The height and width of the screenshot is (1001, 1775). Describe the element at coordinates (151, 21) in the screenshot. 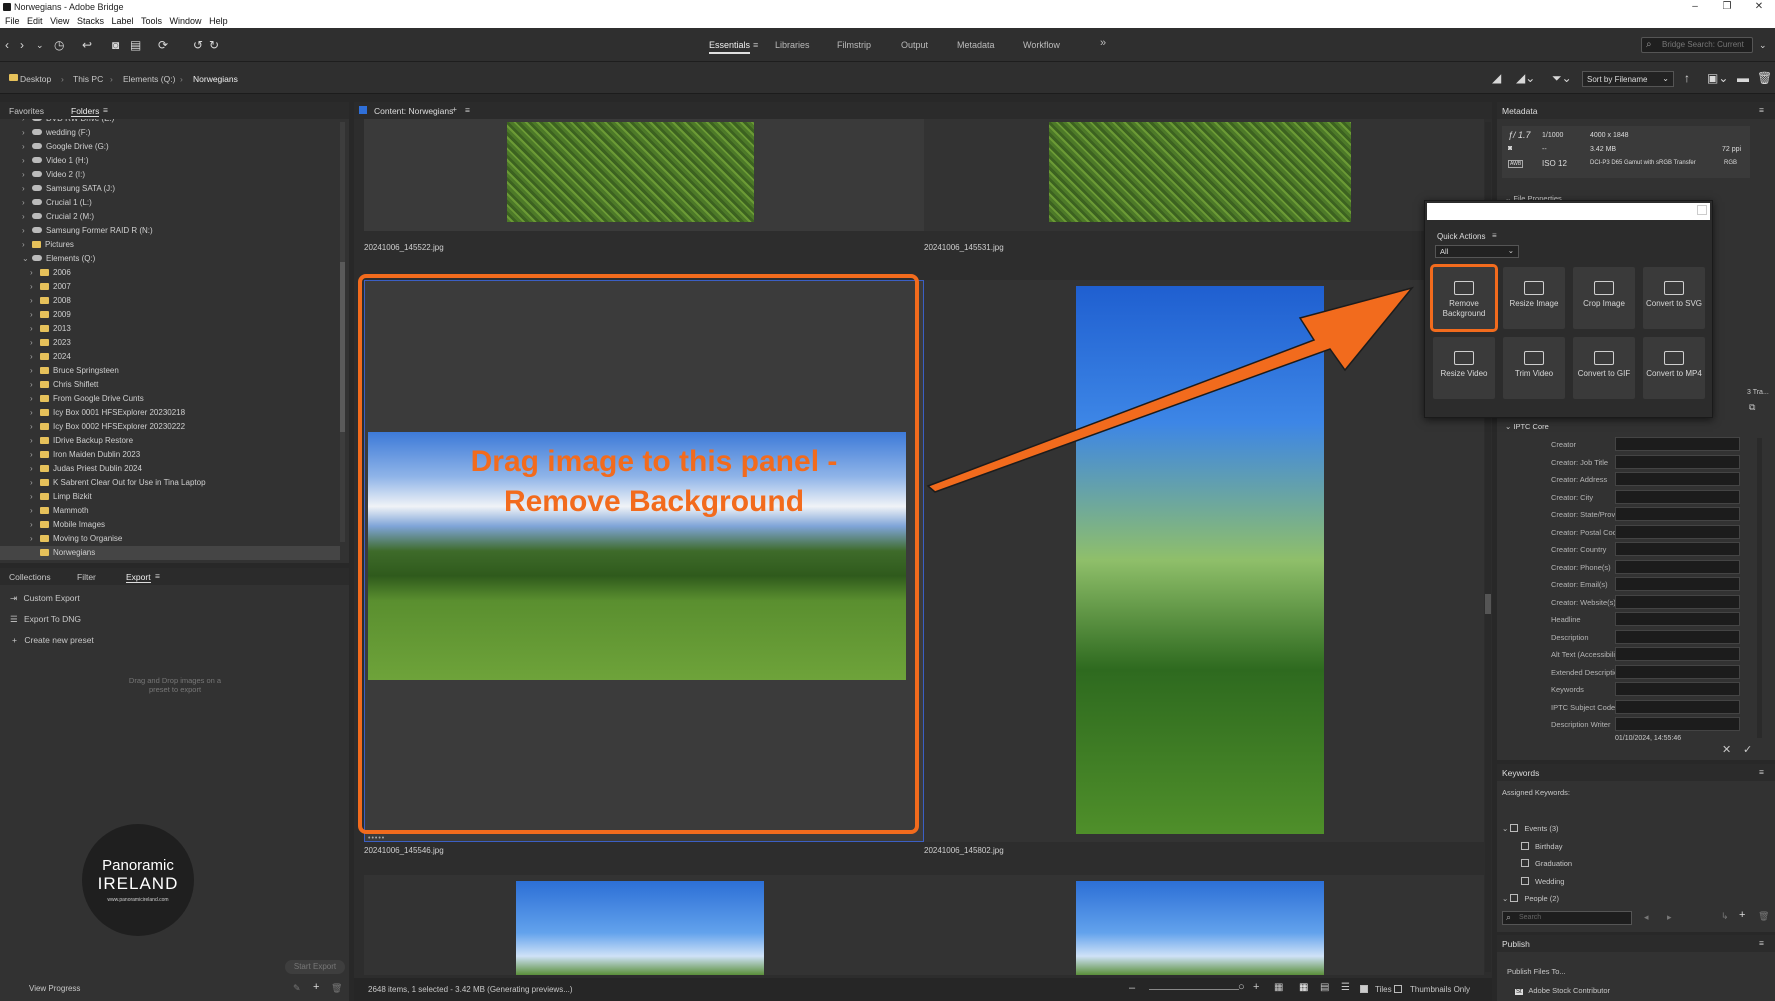

I see `menu-tools: Tools` at that location.